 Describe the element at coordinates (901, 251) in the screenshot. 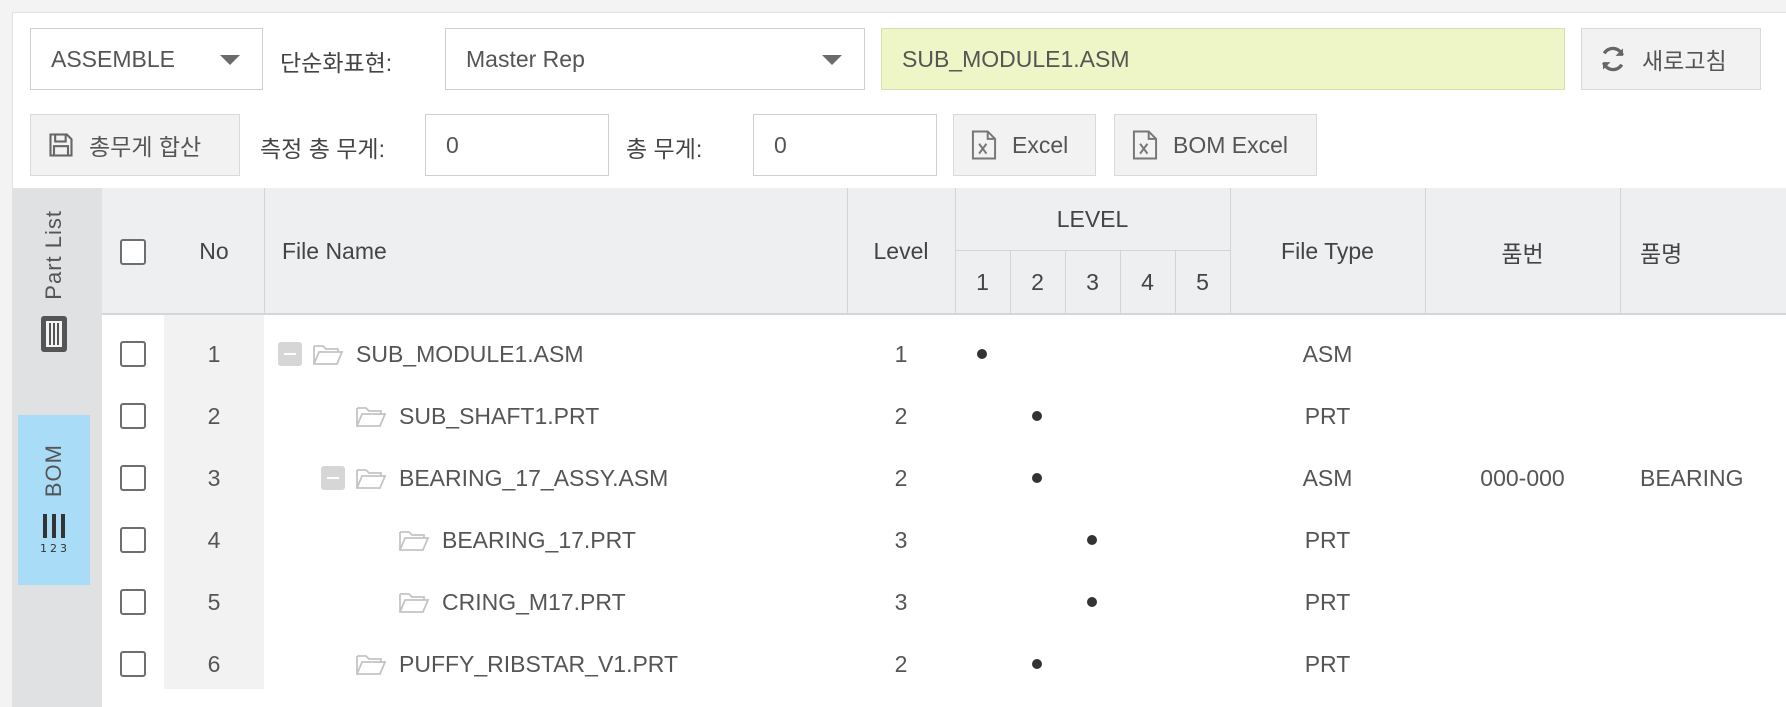

I see `header-level: Level` at that location.